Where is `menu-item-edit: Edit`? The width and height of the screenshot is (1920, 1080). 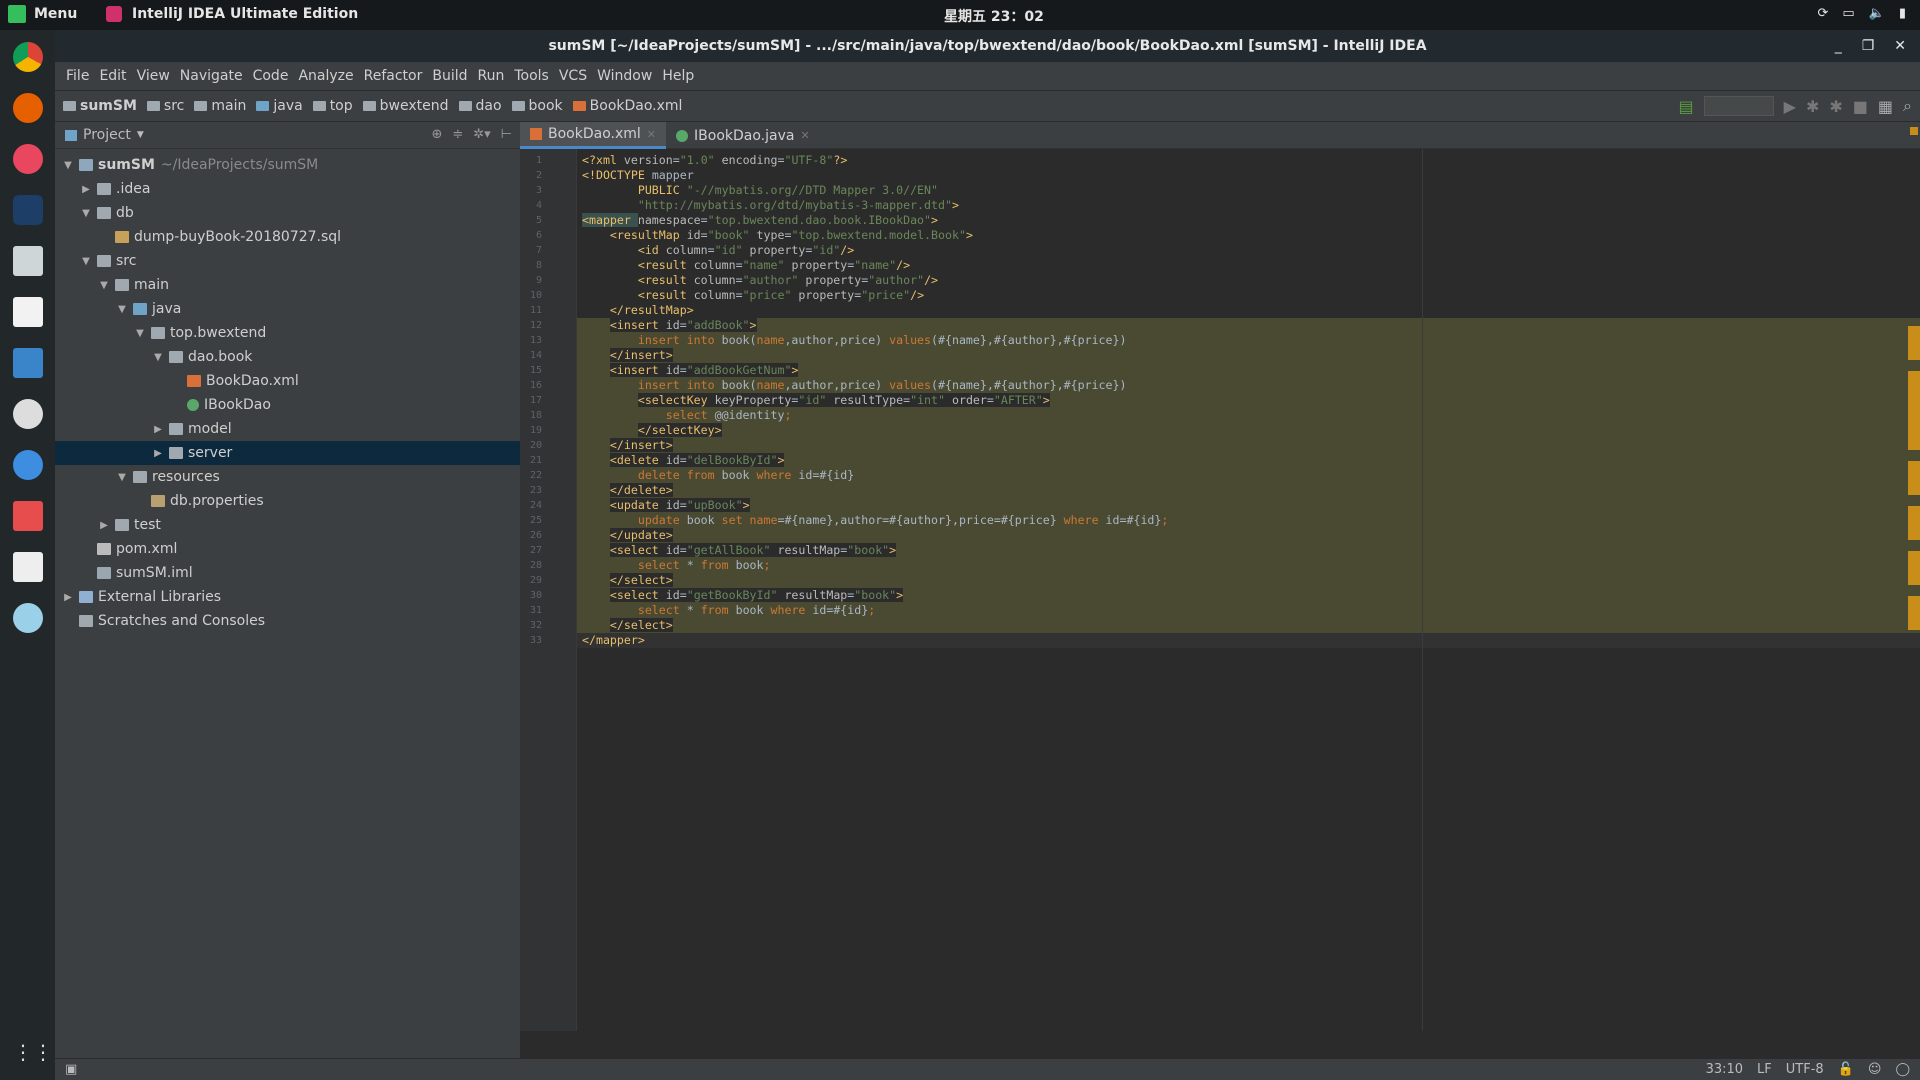 menu-item-edit: Edit is located at coordinates (112, 76).